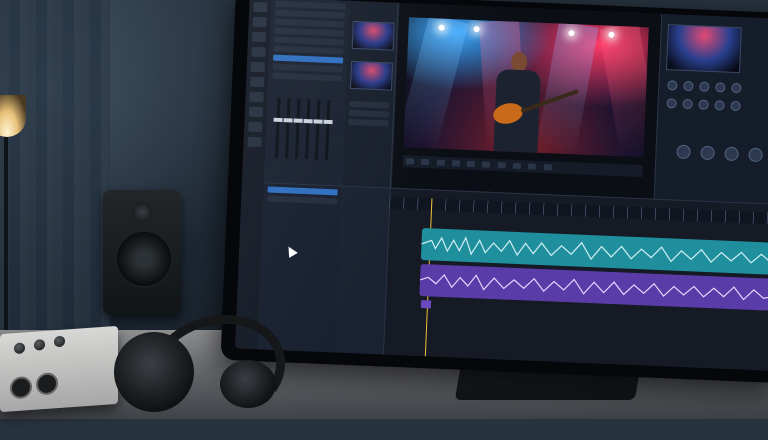 The width and height of the screenshot is (768, 440). What do you see at coordinates (144, 259) in the screenshot?
I see `speaker-woofer` at bounding box center [144, 259].